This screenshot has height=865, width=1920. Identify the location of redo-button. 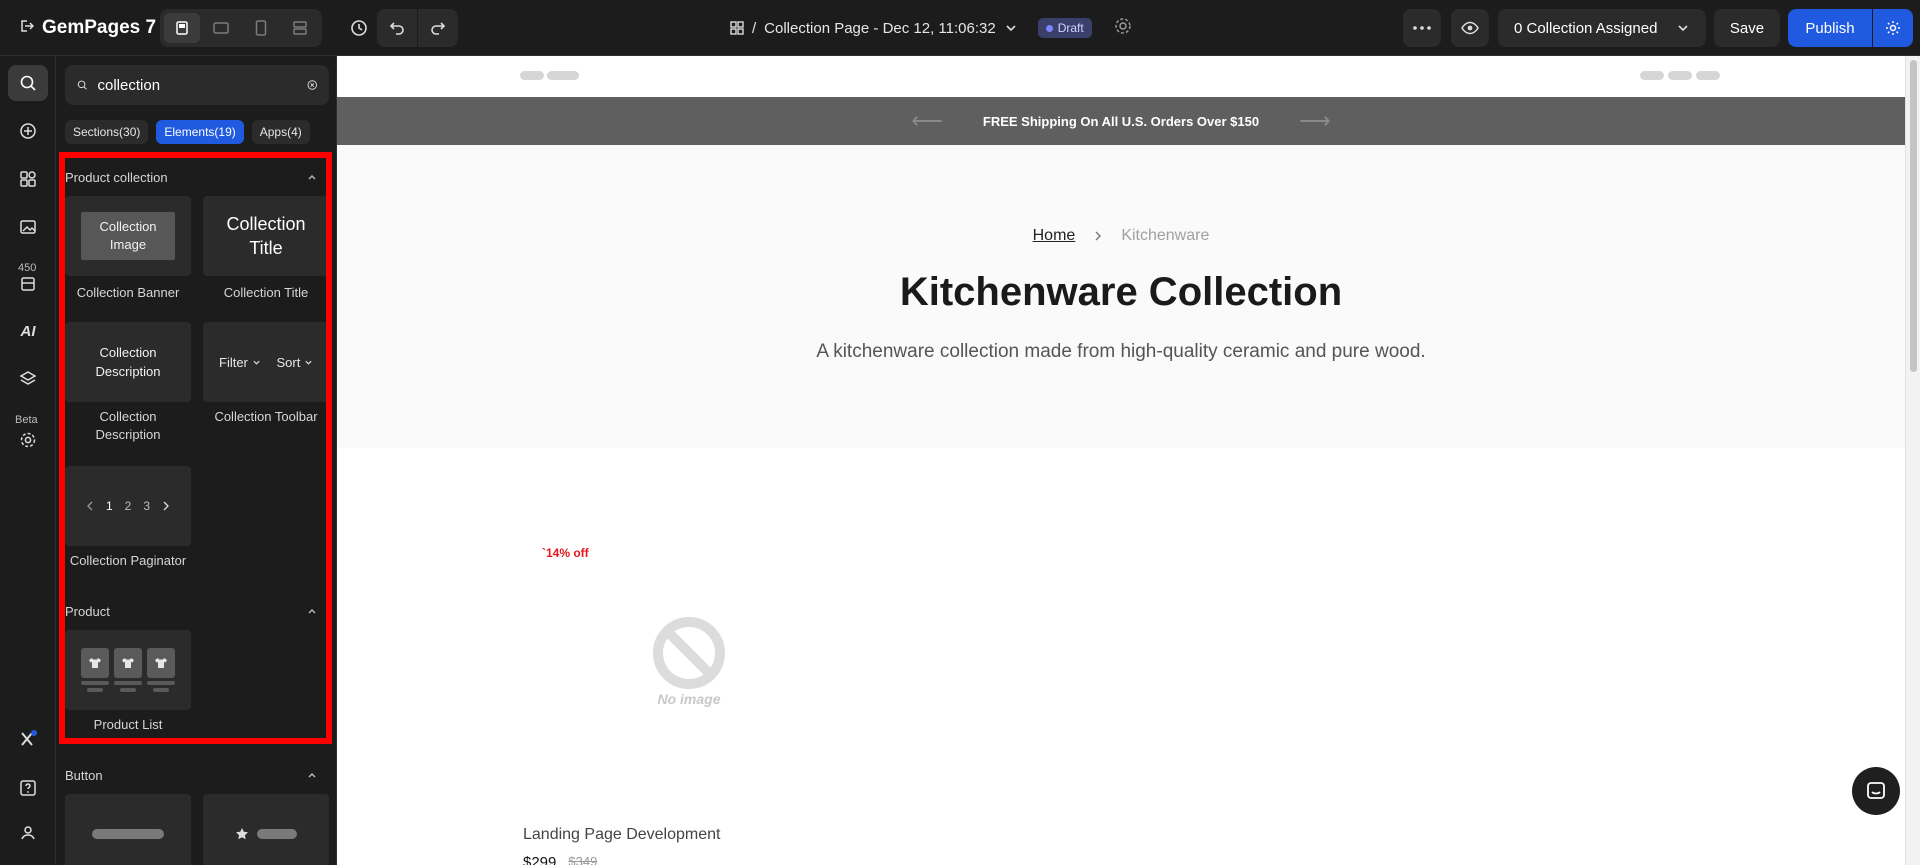
(437, 28).